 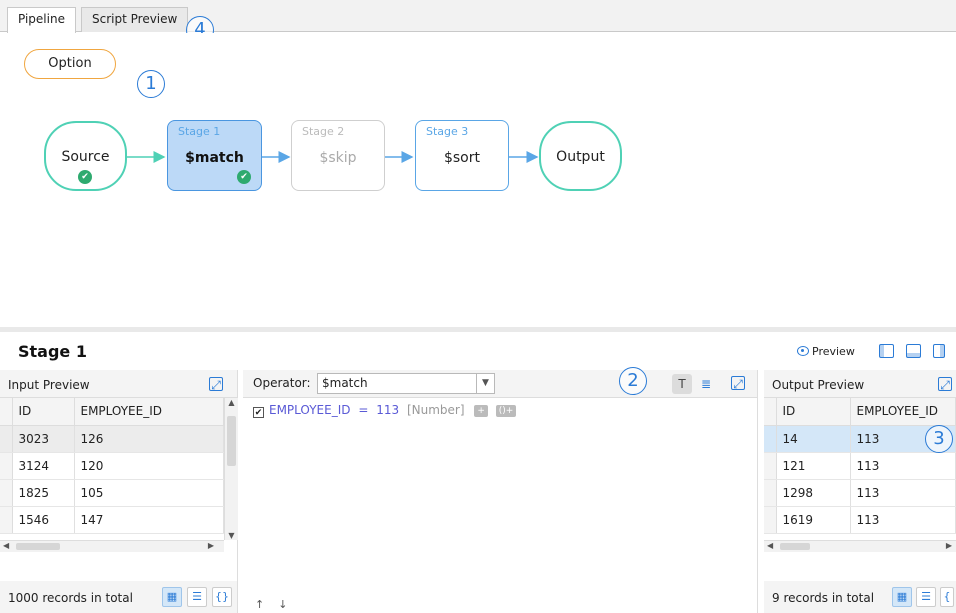 I want to click on output-preview-header: Output Preview ⤢, so click(x=860, y=384).